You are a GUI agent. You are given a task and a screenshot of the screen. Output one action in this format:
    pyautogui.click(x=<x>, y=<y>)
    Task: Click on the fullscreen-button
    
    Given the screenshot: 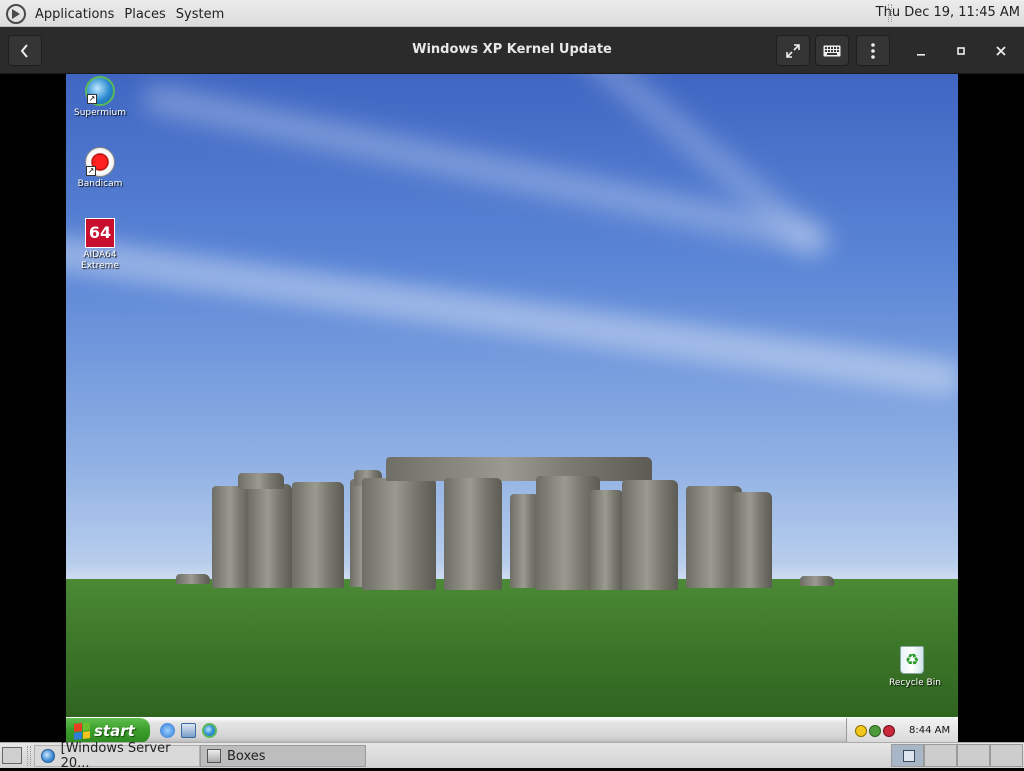 What is the action you would take?
    pyautogui.click(x=793, y=50)
    